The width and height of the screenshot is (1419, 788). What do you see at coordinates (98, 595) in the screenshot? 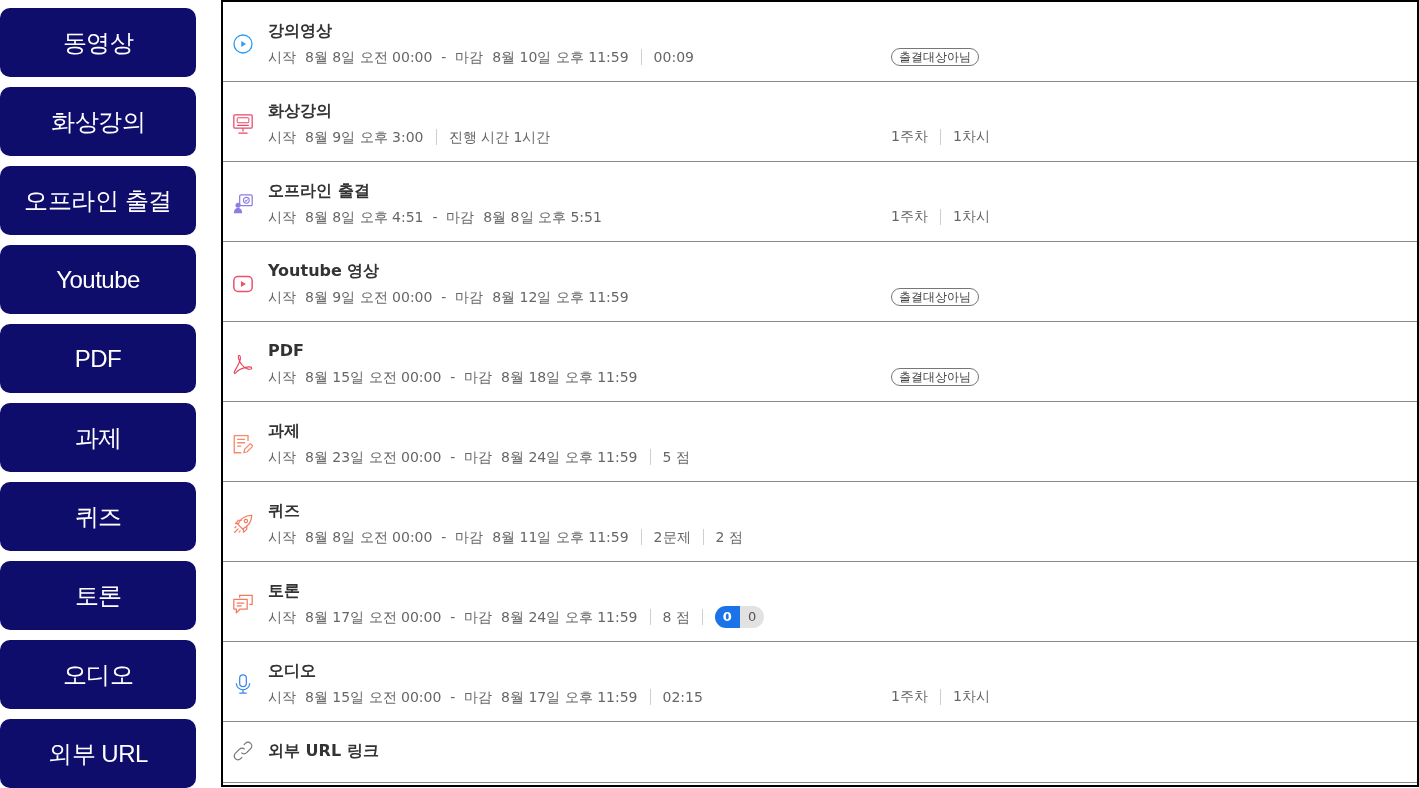
I see `category-button: 토론` at bounding box center [98, 595].